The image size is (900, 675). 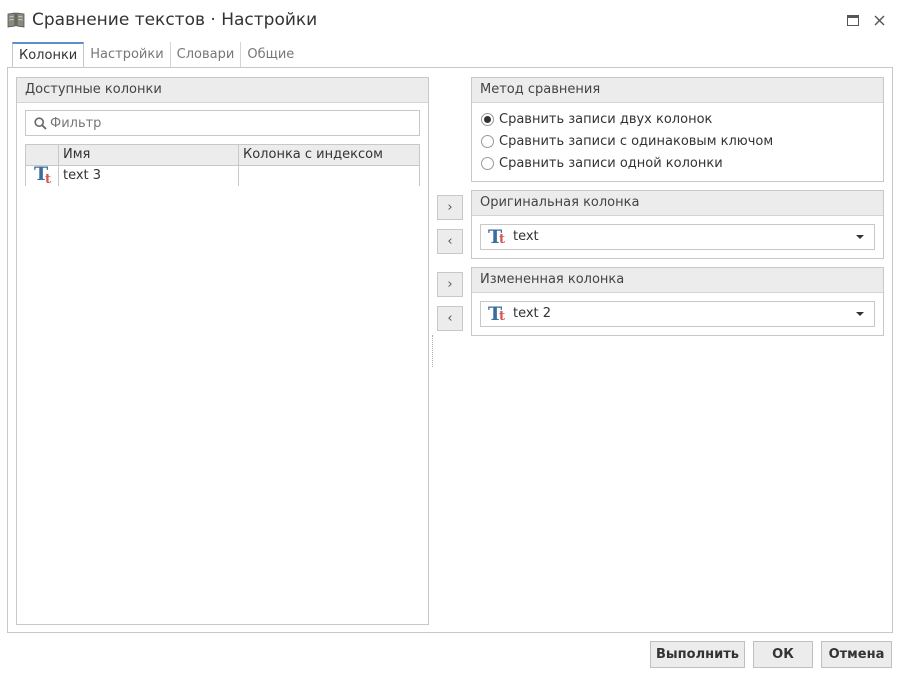 I want to click on title-bar: Сравнение текстов · Настройки, so click(x=450, y=21).